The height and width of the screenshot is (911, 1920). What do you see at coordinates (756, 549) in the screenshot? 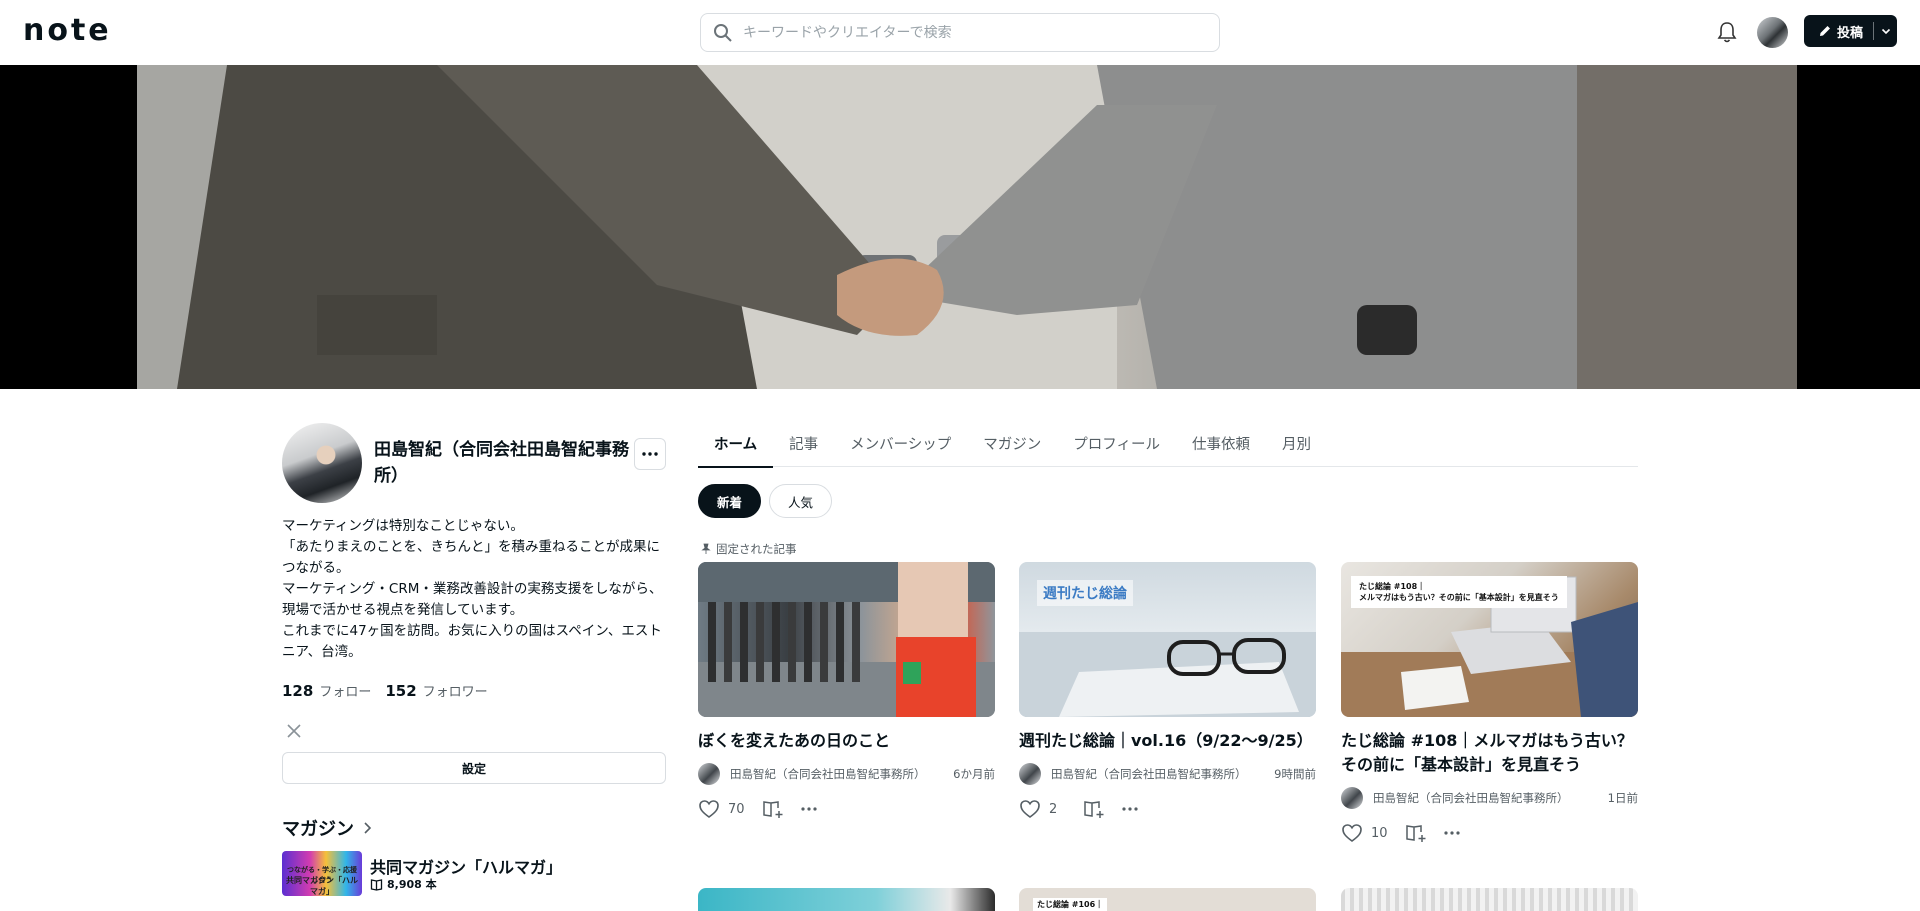
I see `pinned-label-text: 固定された記事` at bounding box center [756, 549].